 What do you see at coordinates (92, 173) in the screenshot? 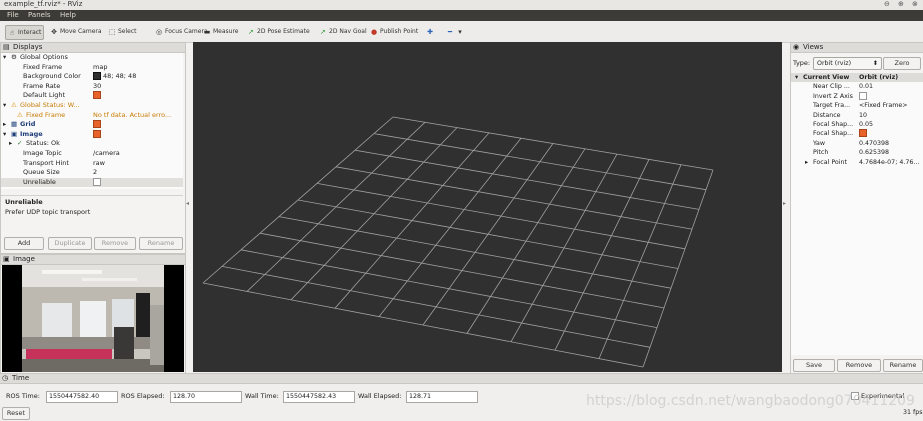
I see `display-row: Queue Size 2` at bounding box center [92, 173].